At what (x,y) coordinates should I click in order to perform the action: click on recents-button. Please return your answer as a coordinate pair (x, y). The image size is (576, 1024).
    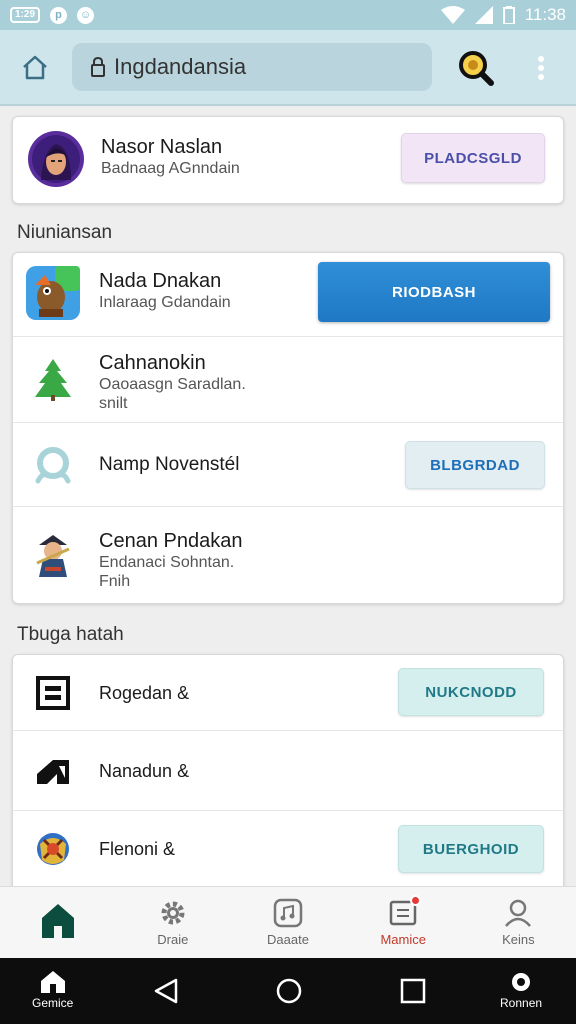
    Looking at the image, I should click on (413, 991).